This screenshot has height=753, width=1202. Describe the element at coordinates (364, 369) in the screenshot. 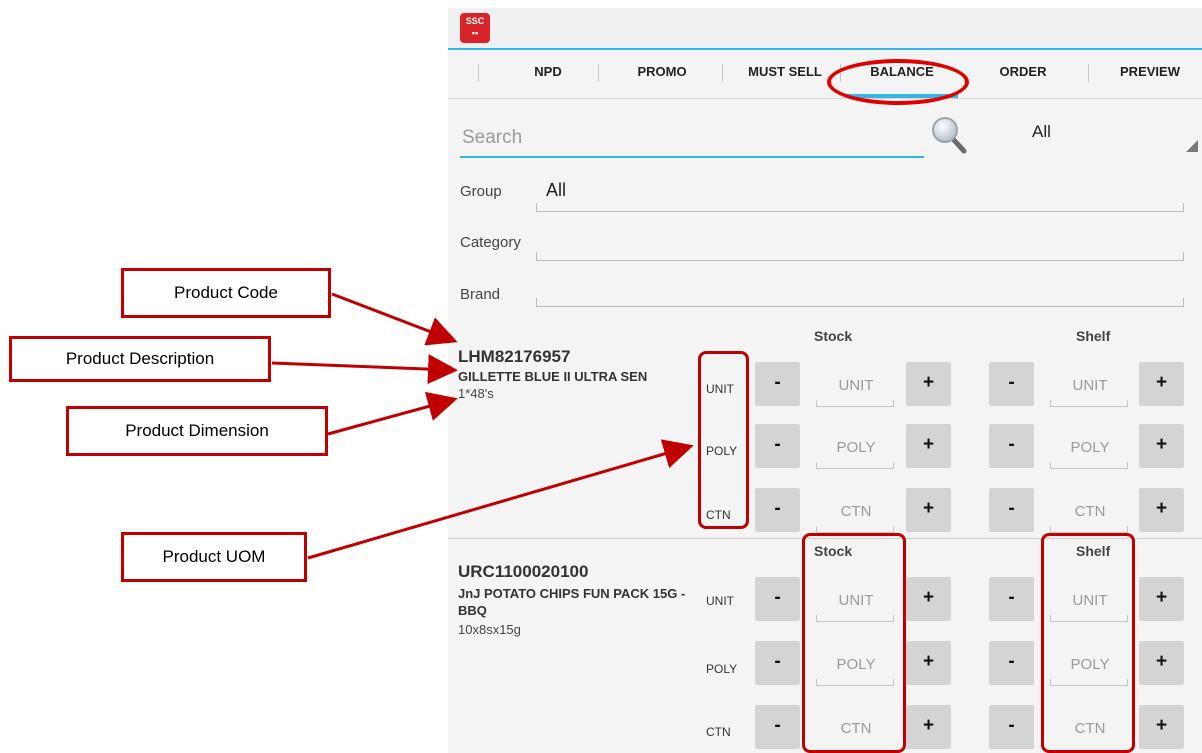

I see `arrow-product-description` at that location.